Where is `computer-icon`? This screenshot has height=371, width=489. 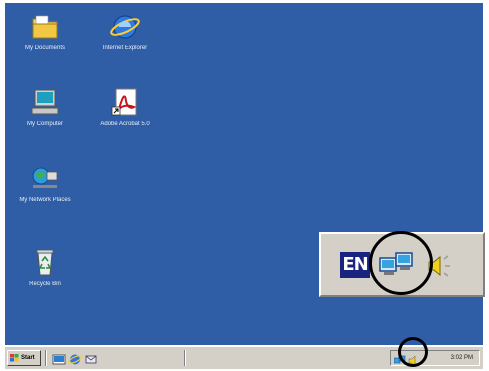 computer-icon is located at coordinates (45, 102).